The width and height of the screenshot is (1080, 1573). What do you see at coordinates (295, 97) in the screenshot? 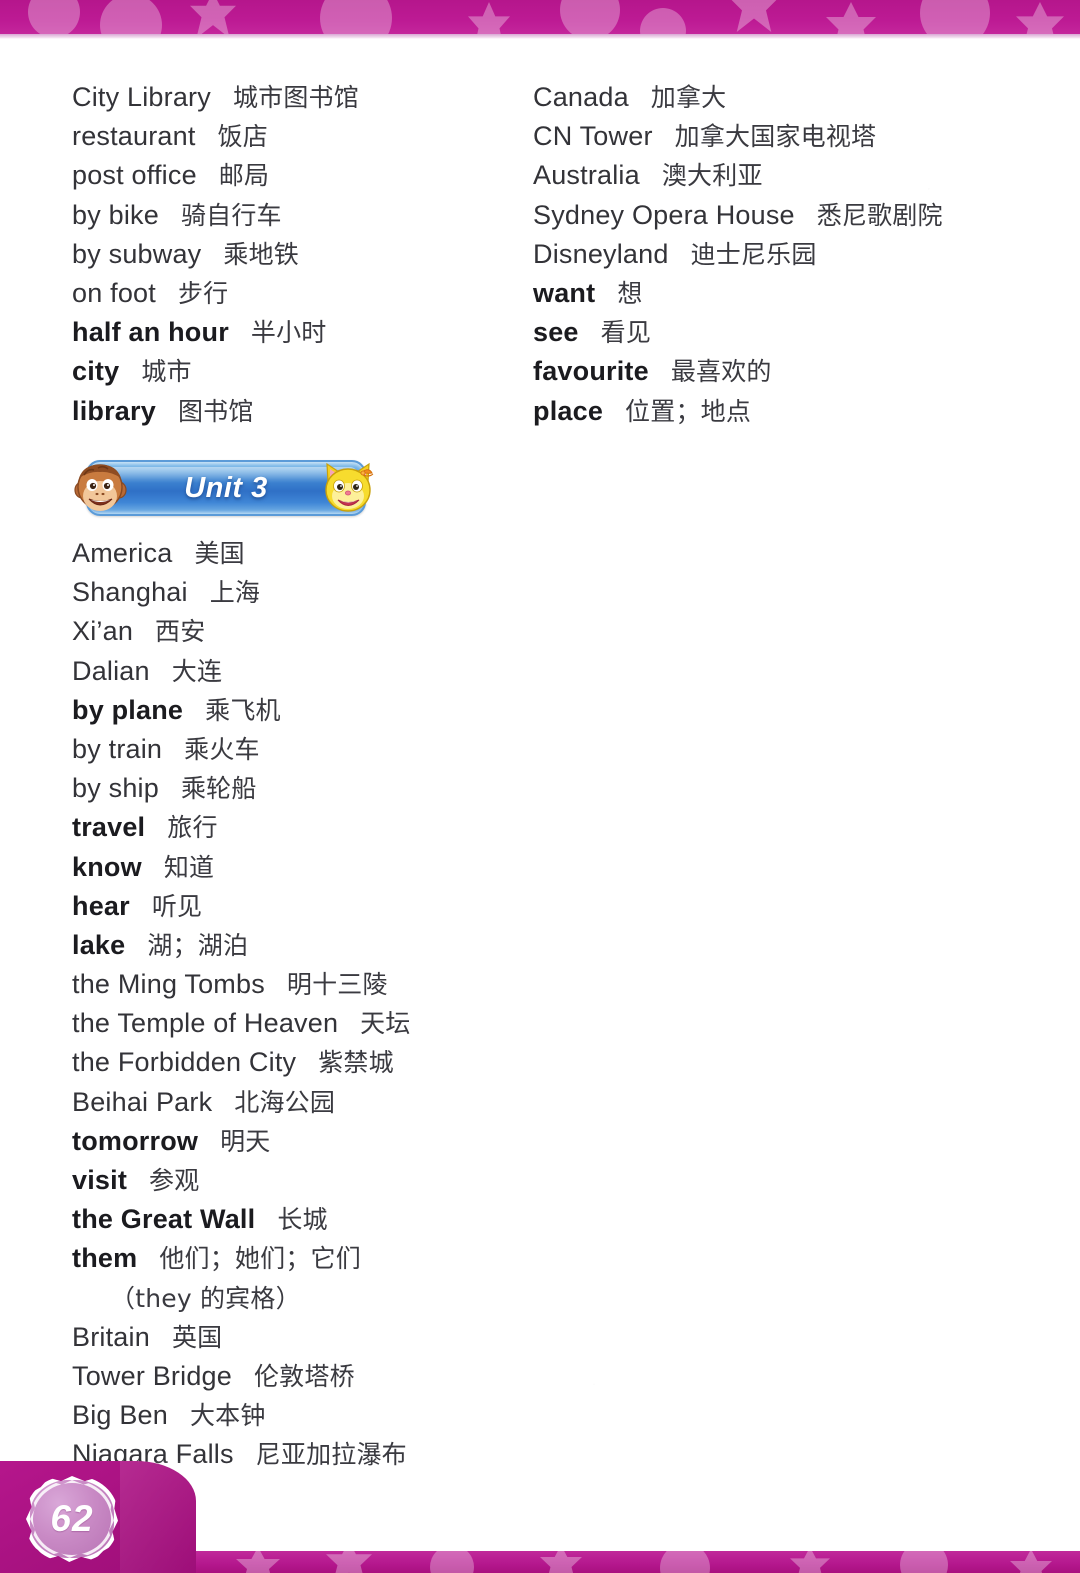
I see `word-chinese: 城市图书馆` at bounding box center [295, 97].